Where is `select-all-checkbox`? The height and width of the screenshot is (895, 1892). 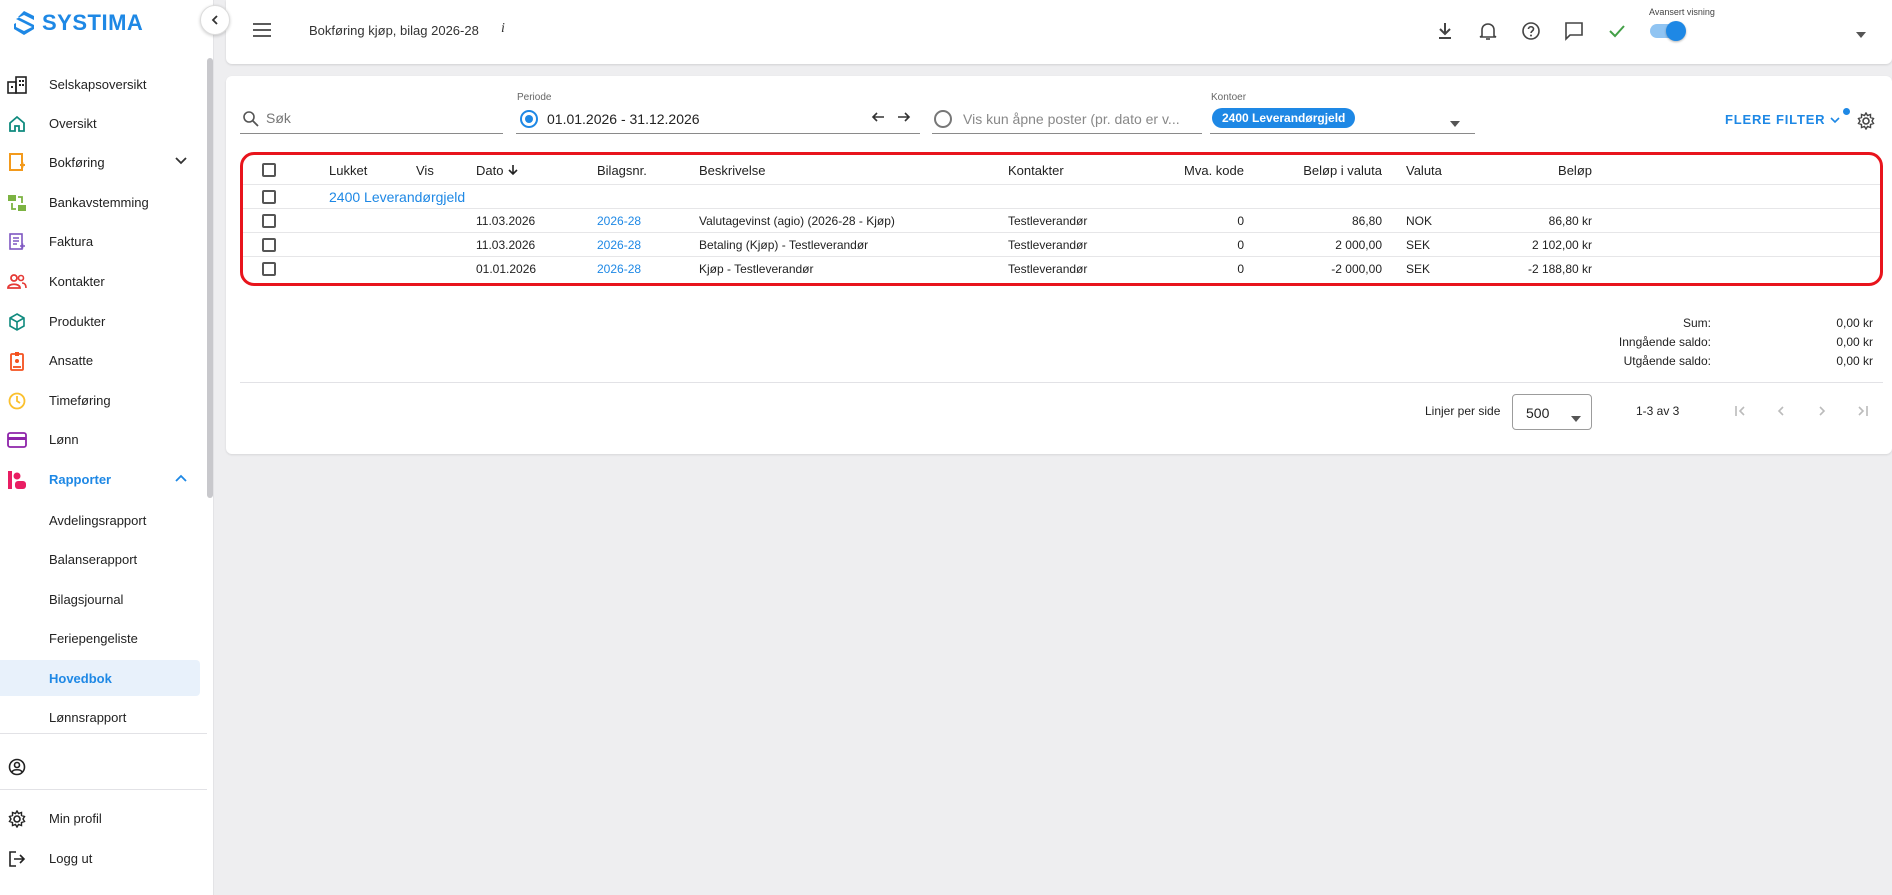
select-all-checkbox is located at coordinates (269, 170).